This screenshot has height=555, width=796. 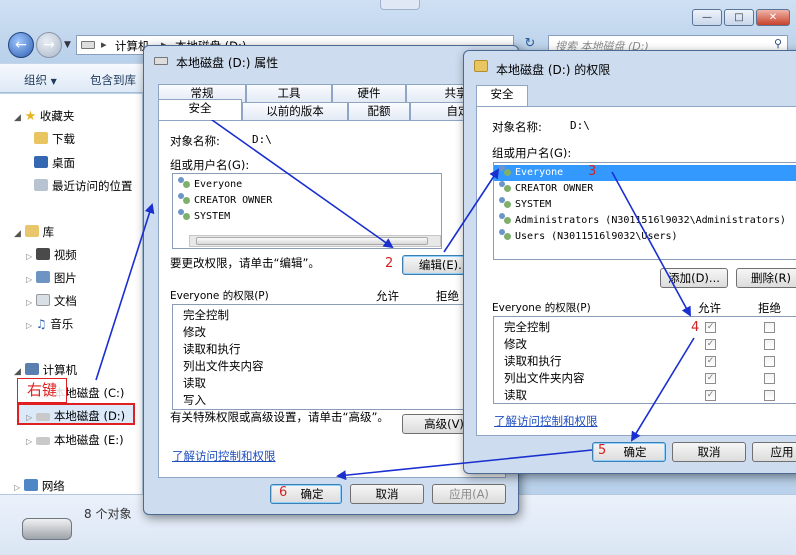 What do you see at coordinates (662, 389) in the screenshot?
I see `arrow-to-ok-button` at bounding box center [662, 389].